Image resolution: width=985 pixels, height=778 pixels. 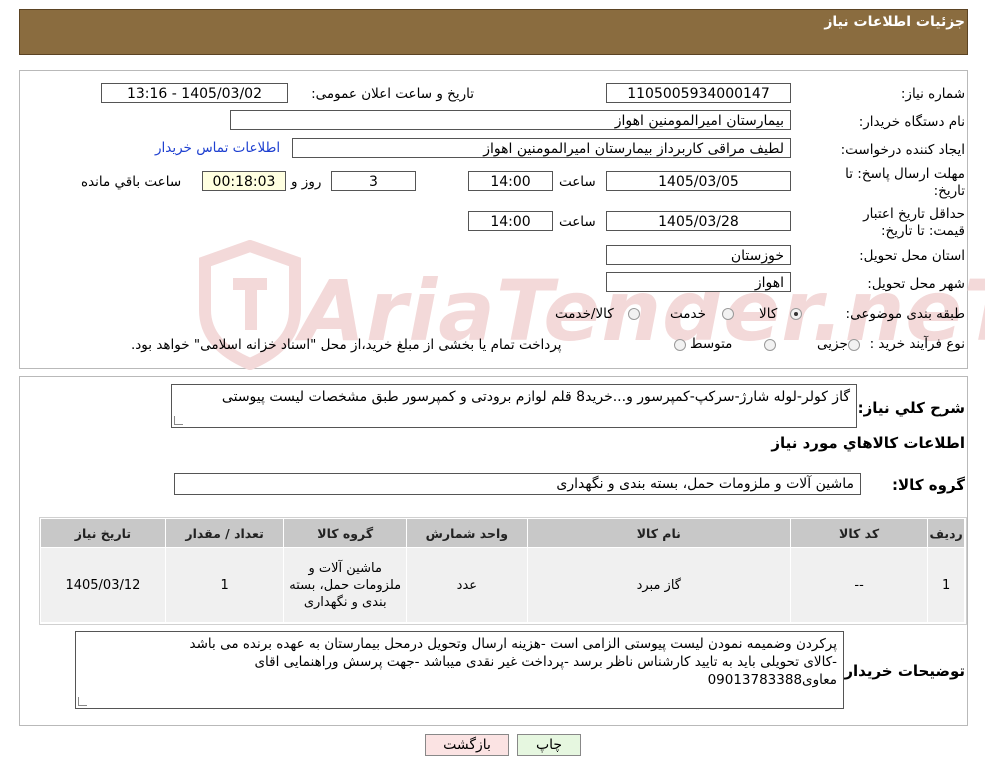 I want to click on col-header-unit: واحد شمارش, so click(x=467, y=533).